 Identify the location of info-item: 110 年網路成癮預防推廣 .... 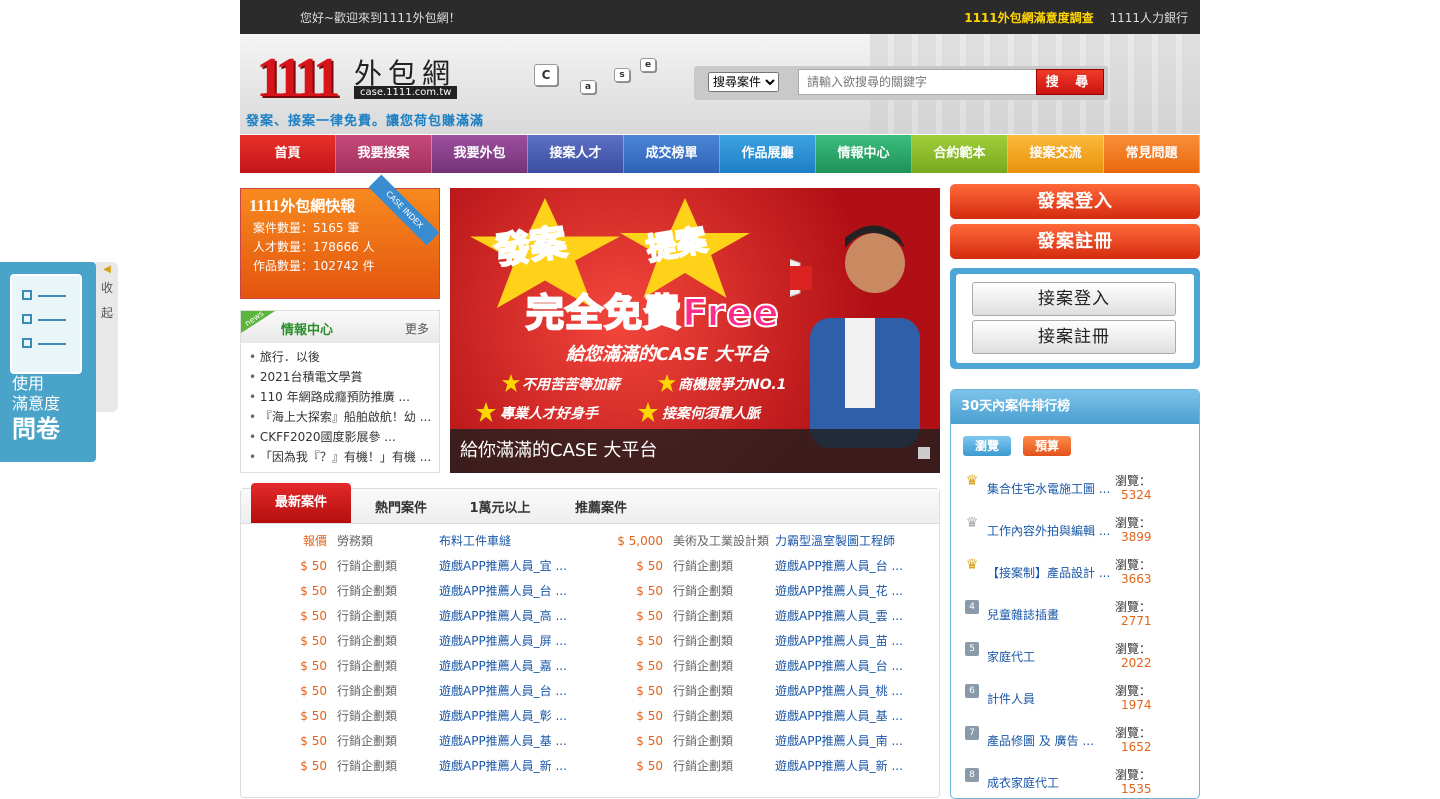
(340, 397).